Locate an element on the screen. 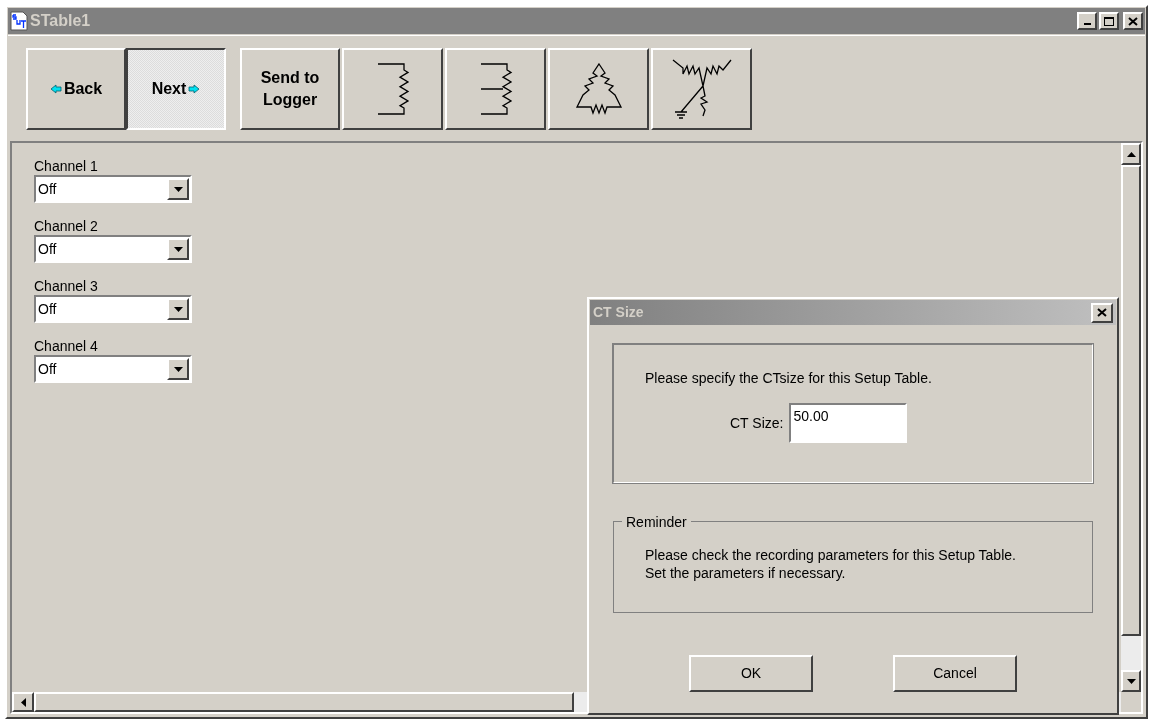 This screenshot has width=1153, height=724. scroll-left-icon is located at coordinates (23, 702).